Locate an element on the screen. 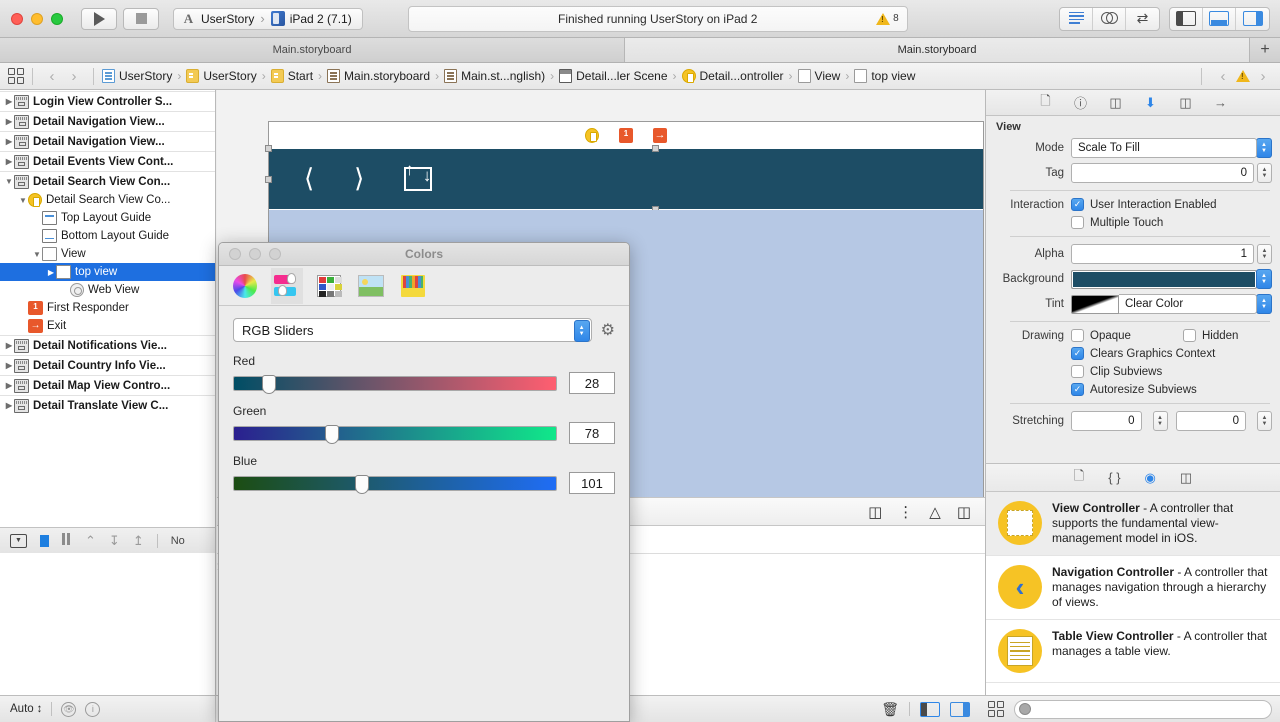 This screenshot has width=1280, height=722. trash-icon: 🗑 is located at coordinates (890, 709).